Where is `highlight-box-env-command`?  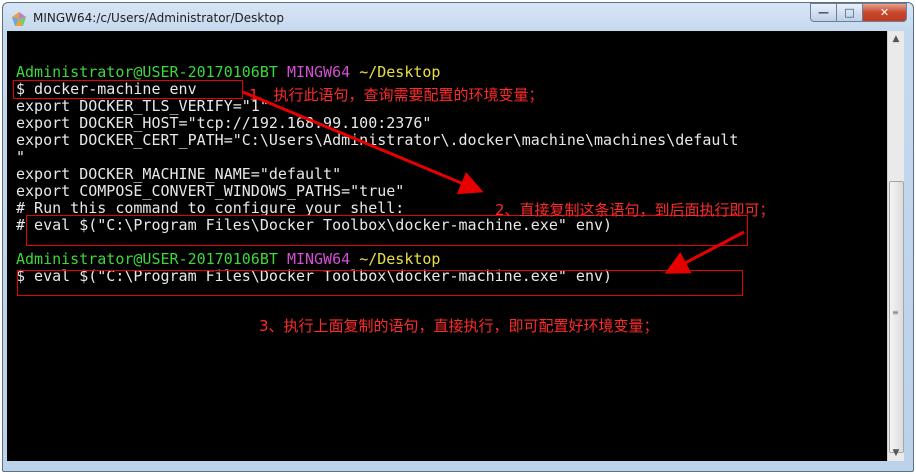
highlight-box-env-command is located at coordinates (128, 89).